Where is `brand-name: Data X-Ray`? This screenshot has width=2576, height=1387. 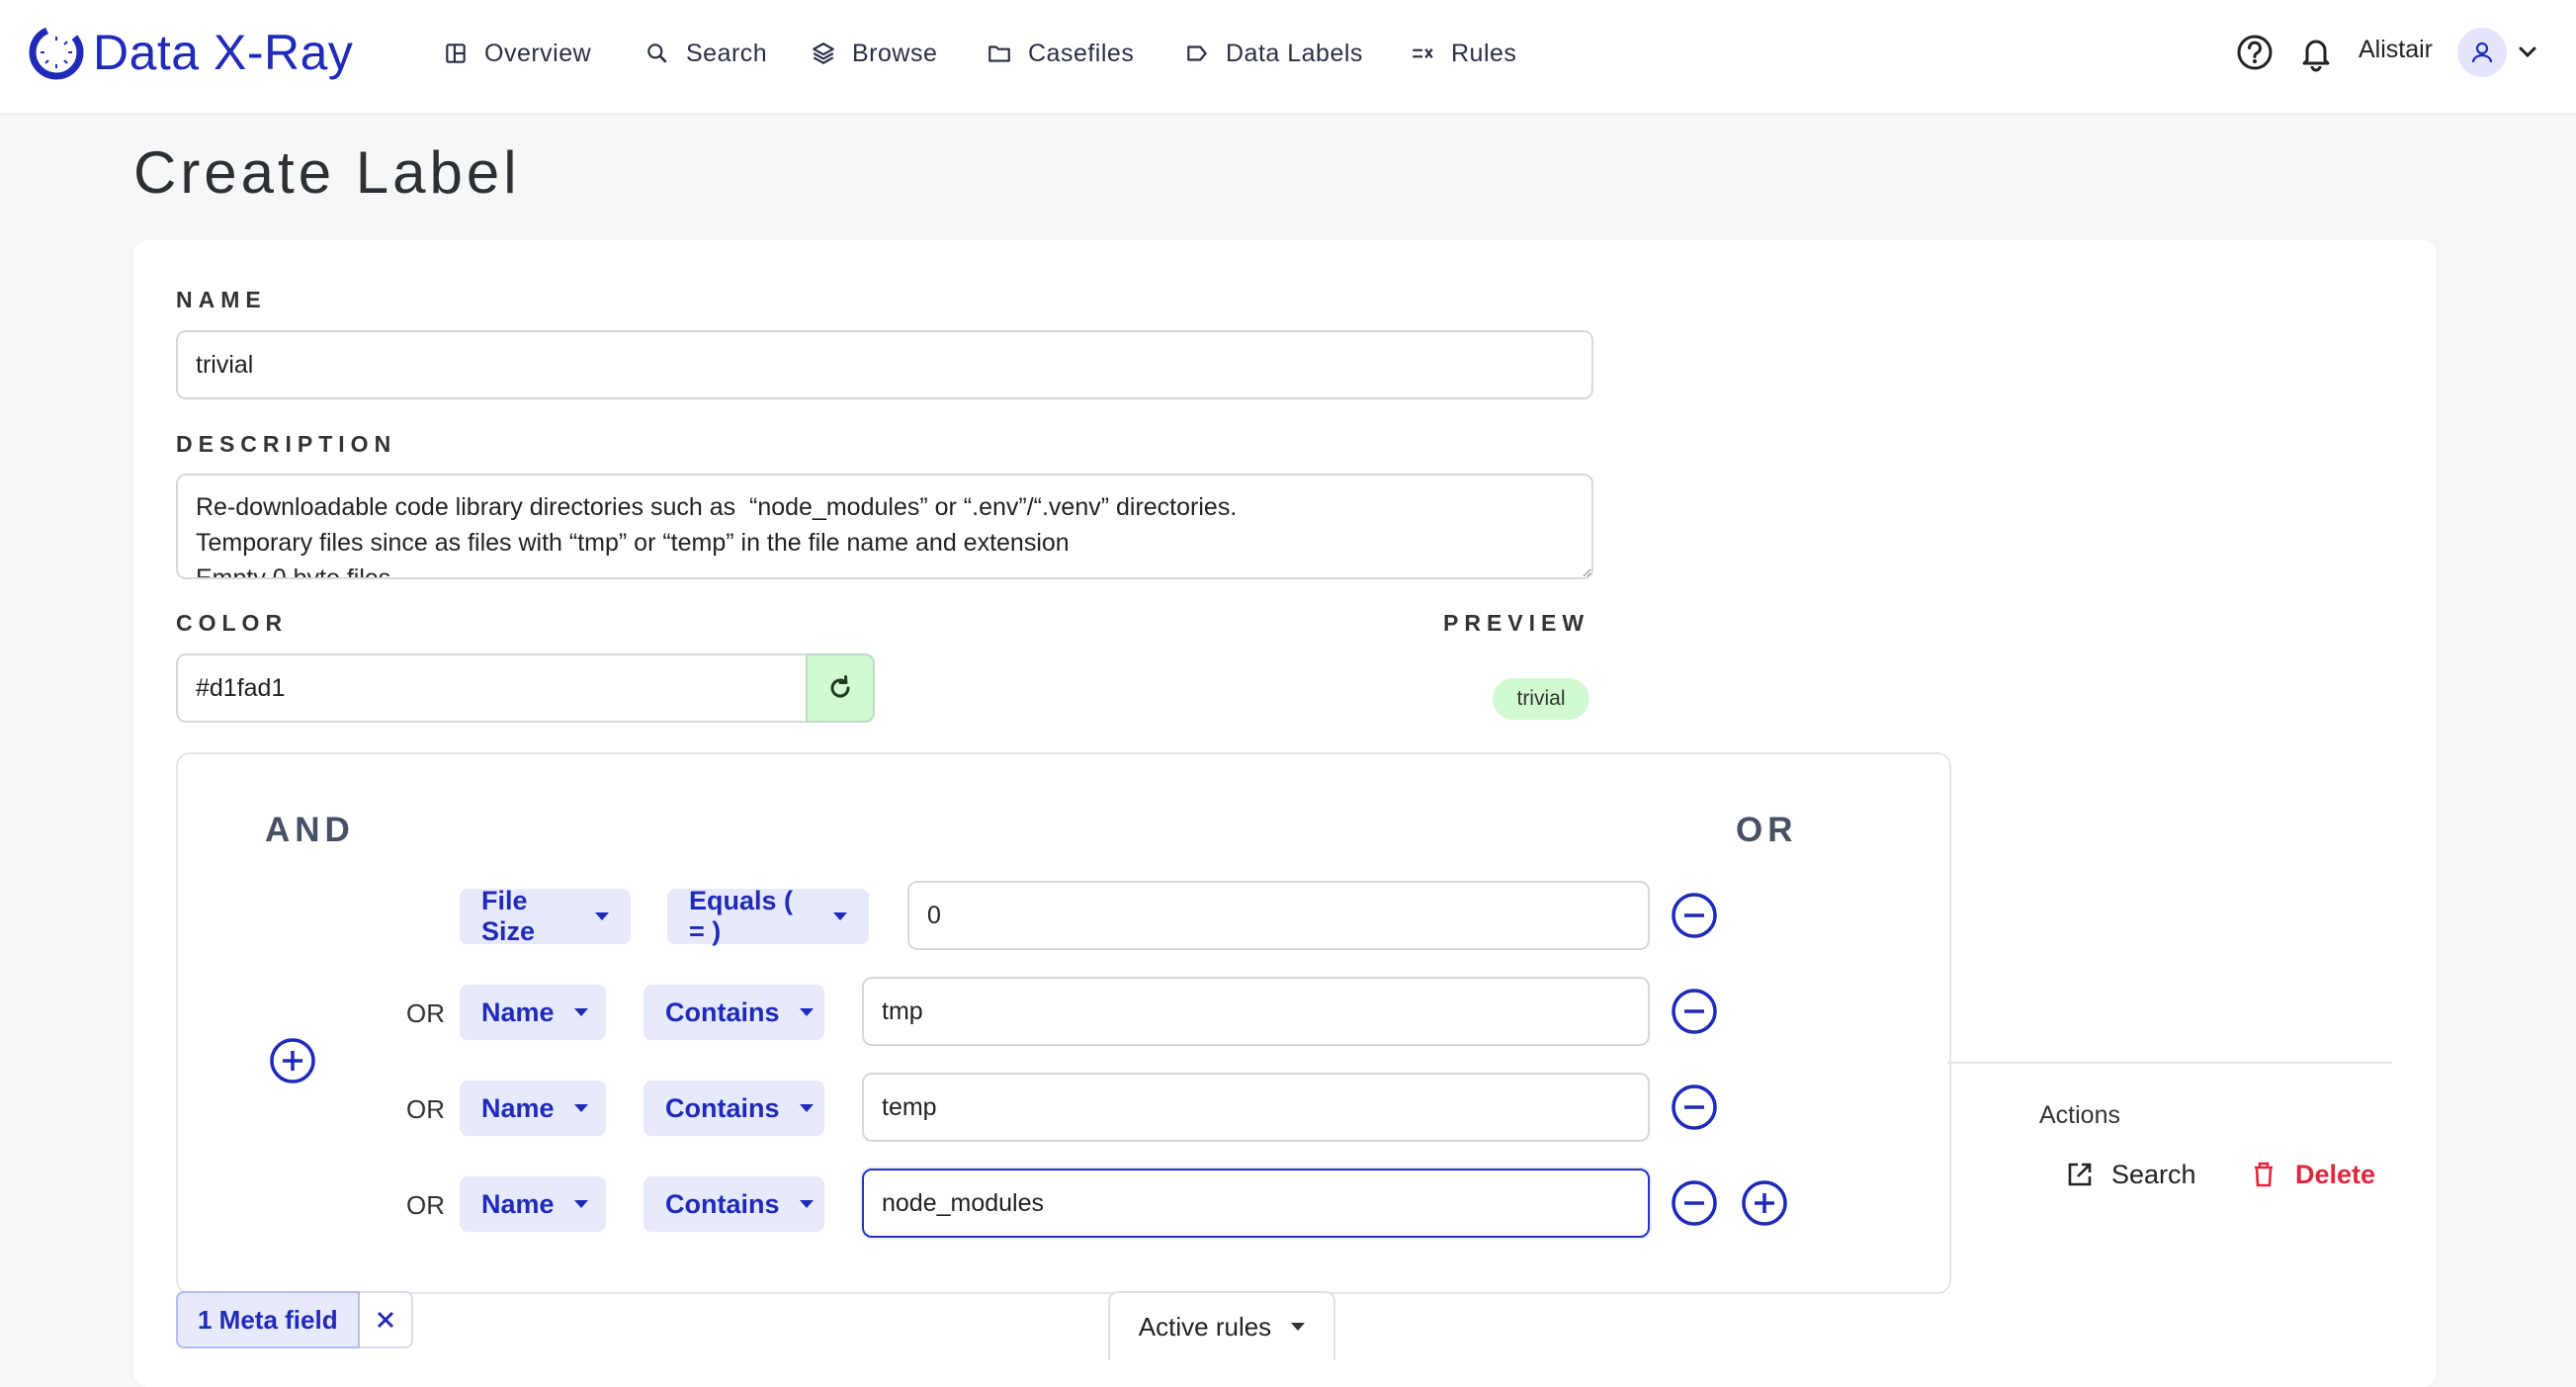
brand-name: Data X-Ray is located at coordinates (223, 52).